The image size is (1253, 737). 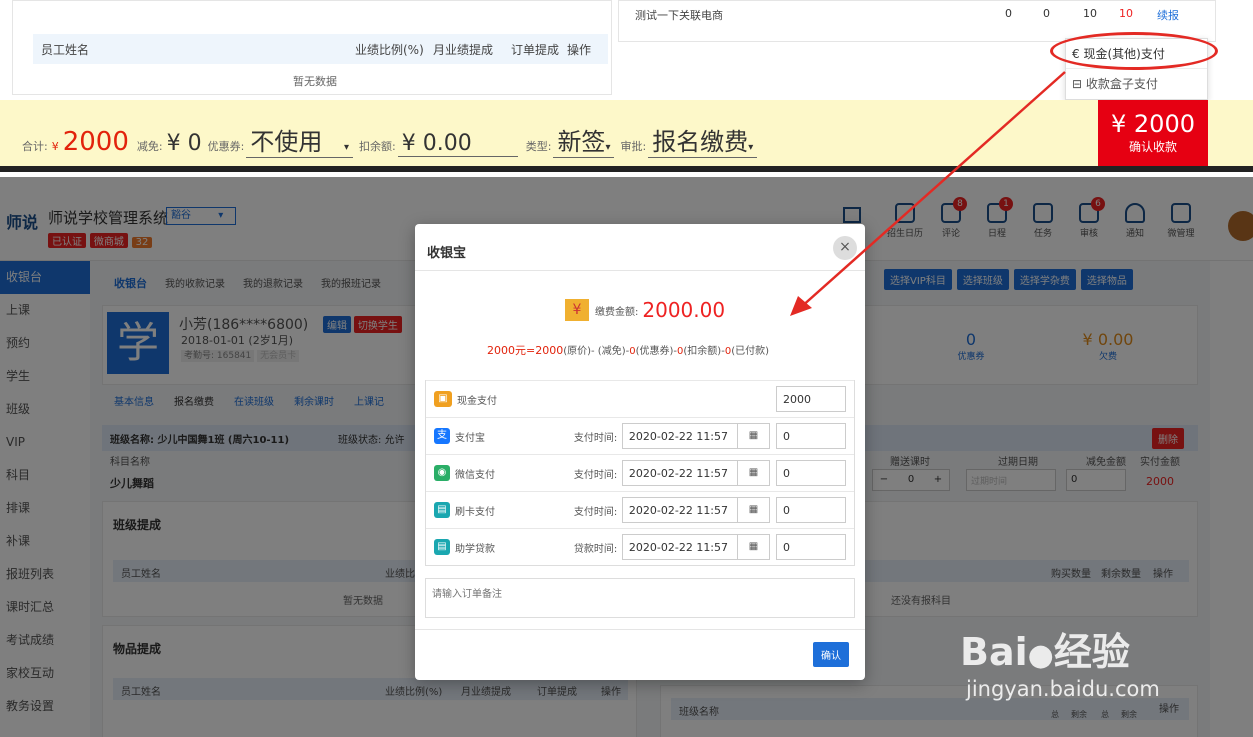 What do you see at coordinates (932, 190) in the screenshot?
I see `arrow-line` at bounding box center [932, 190].